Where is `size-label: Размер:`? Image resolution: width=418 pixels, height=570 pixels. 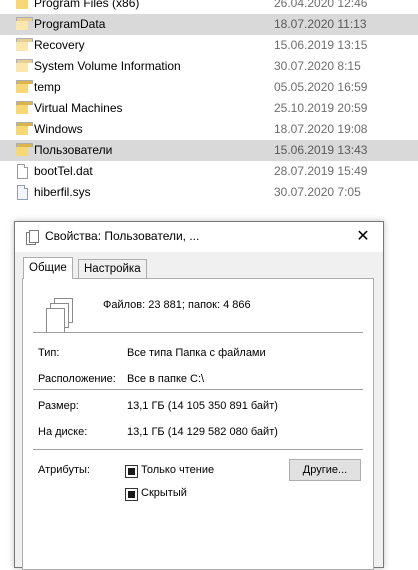 size-label: Размер: is located at coordinates (58, 406).